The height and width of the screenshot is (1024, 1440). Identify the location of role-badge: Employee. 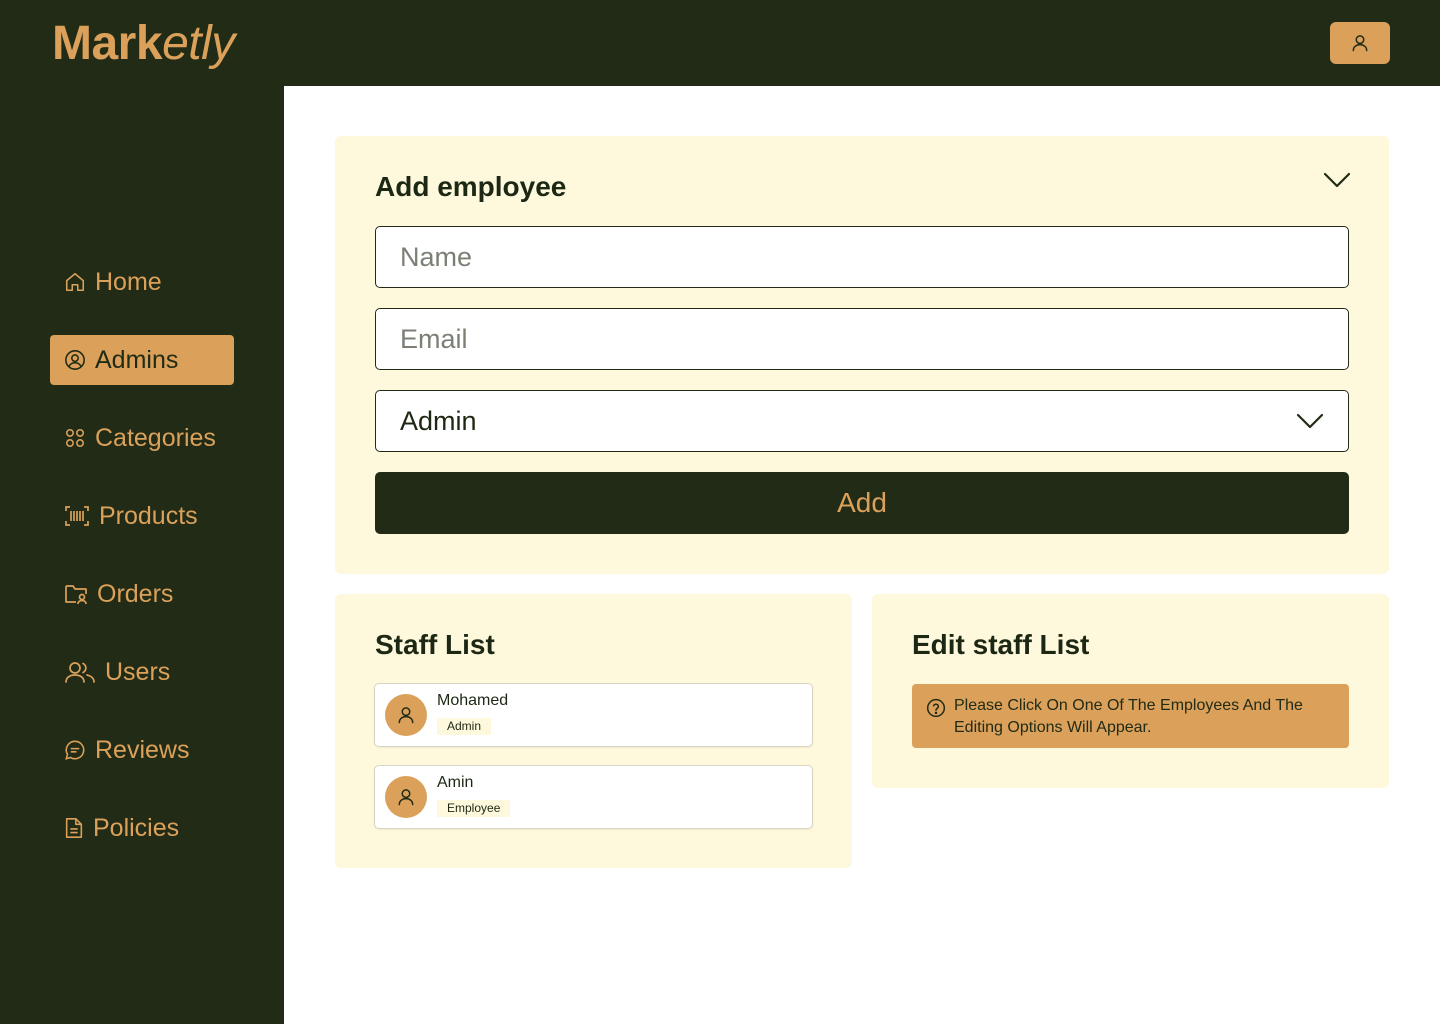
(474, 808).